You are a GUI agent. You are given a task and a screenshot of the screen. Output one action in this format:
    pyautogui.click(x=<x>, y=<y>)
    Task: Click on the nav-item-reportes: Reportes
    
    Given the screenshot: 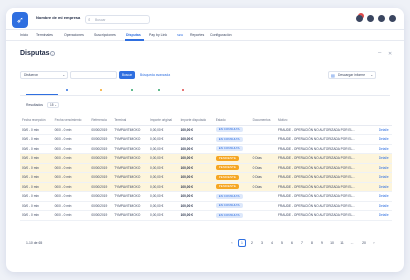 What is the action you would take?
    pyautogui.click(x=197, y=35)
    